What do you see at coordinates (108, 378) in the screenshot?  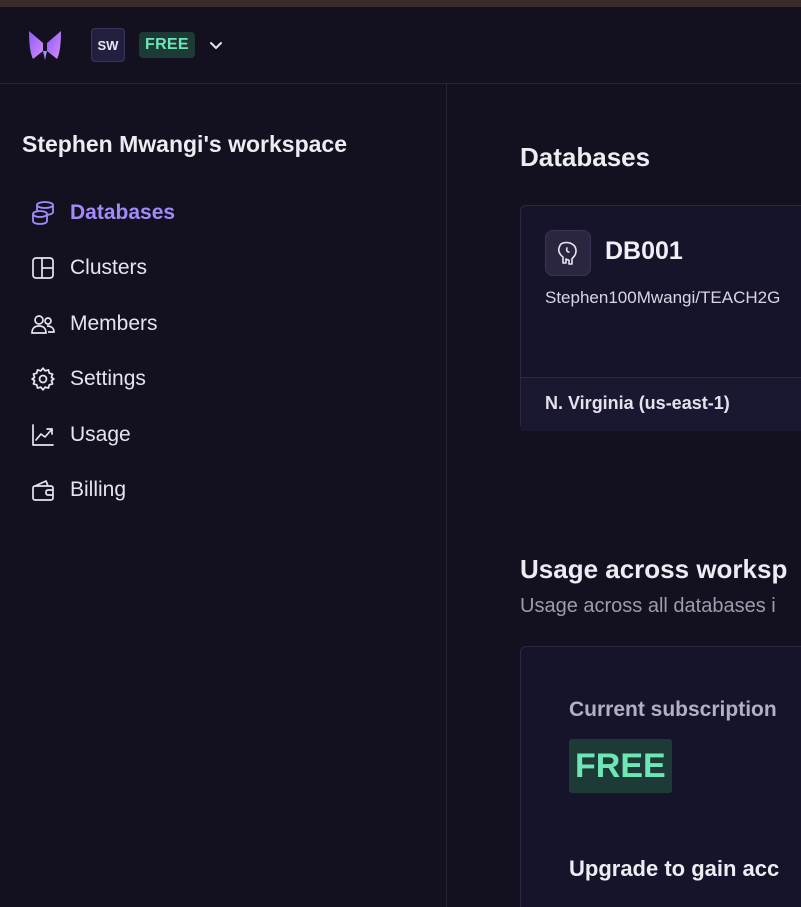 I see `sidebar-item-label: Settings` at bounding box center [108, 378].